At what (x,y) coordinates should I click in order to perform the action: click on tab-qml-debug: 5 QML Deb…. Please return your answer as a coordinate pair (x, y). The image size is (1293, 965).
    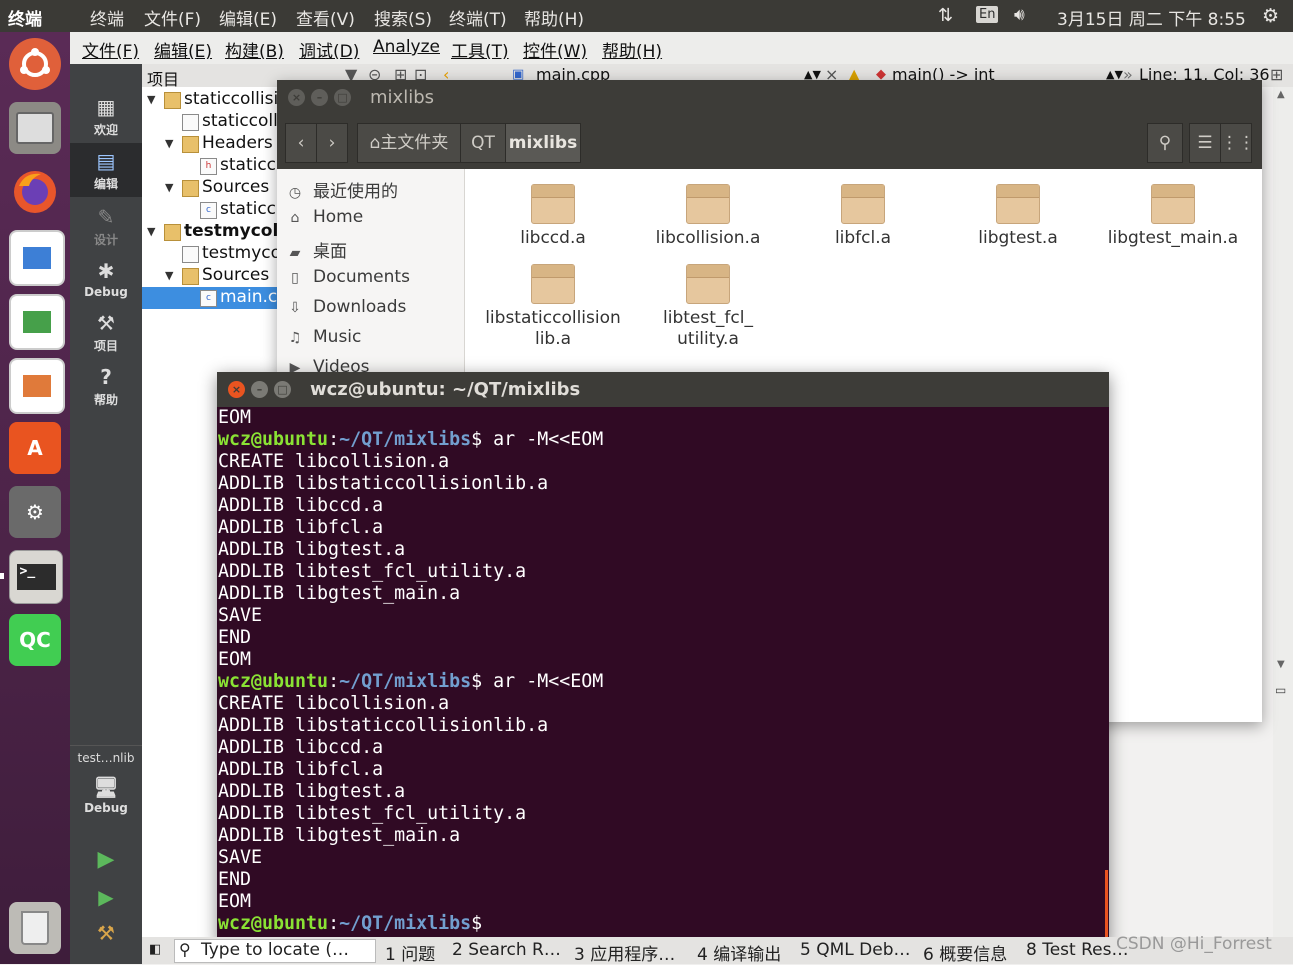
    Looking at the image, I should click on (855, 950).